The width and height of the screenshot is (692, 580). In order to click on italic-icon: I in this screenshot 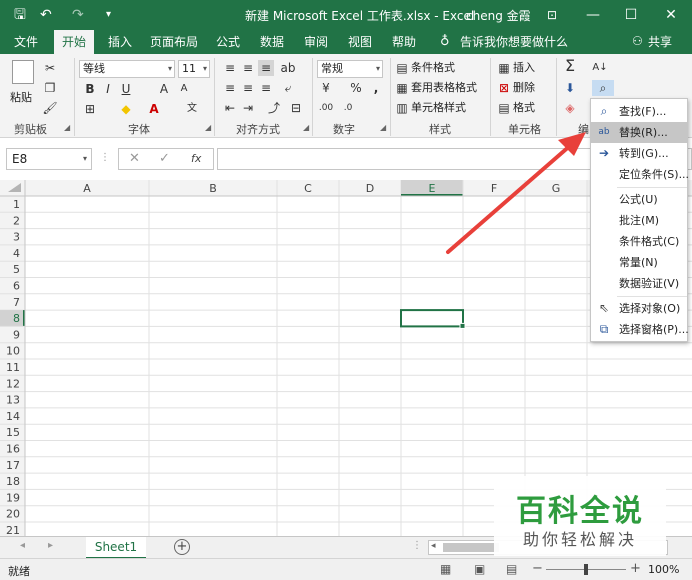, I will do `click(108, 89)`.